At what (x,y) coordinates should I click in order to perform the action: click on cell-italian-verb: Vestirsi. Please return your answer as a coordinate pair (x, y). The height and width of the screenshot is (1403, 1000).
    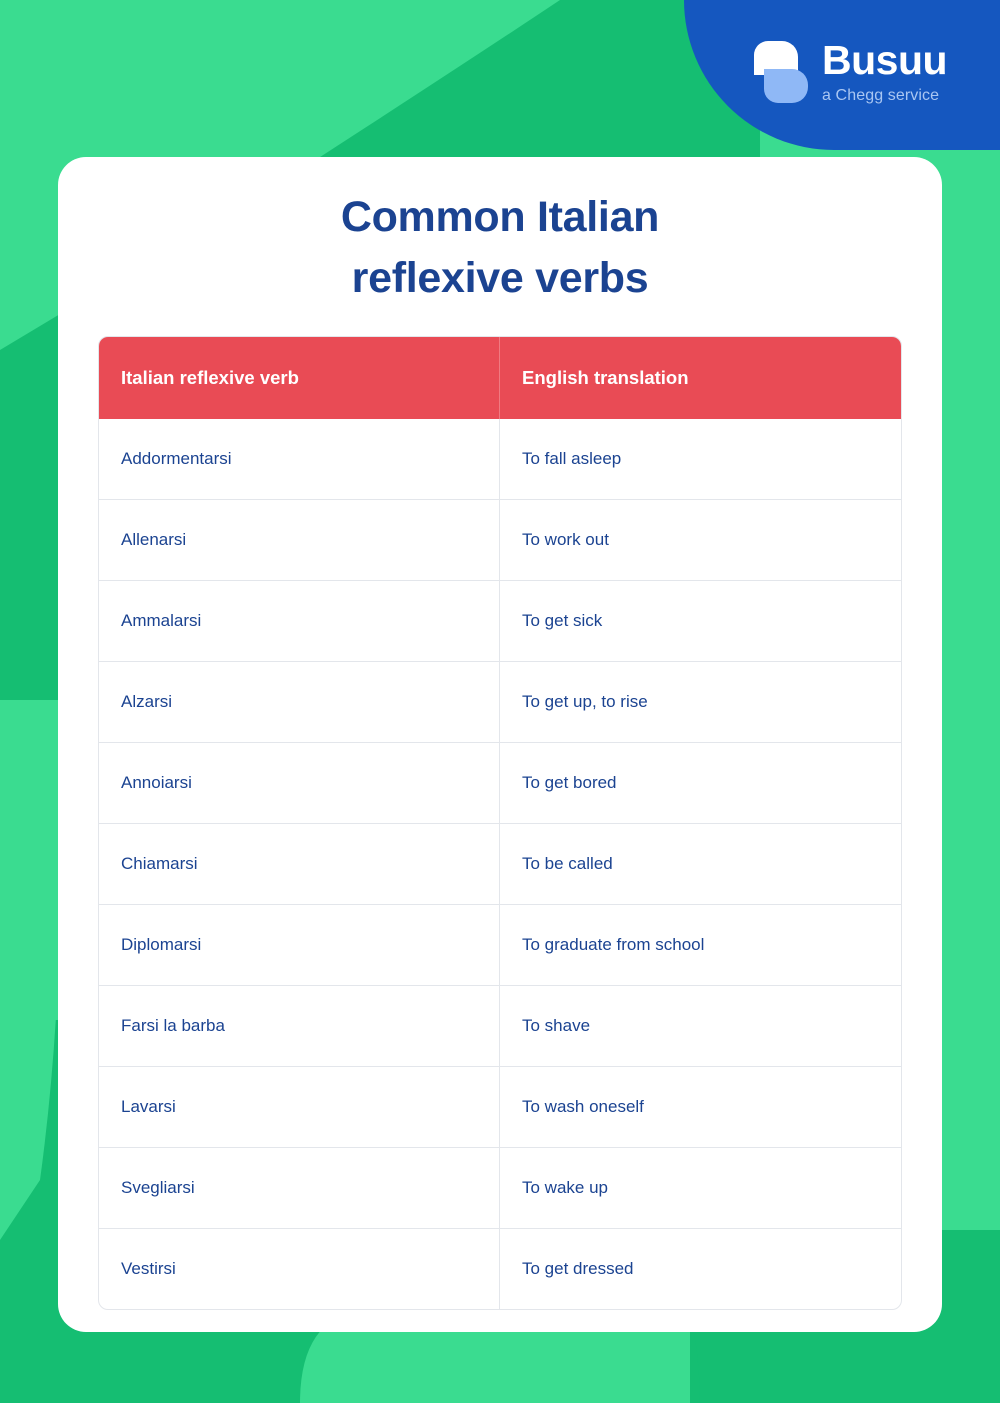
    Looking at the image, I should click on (299, 1269).